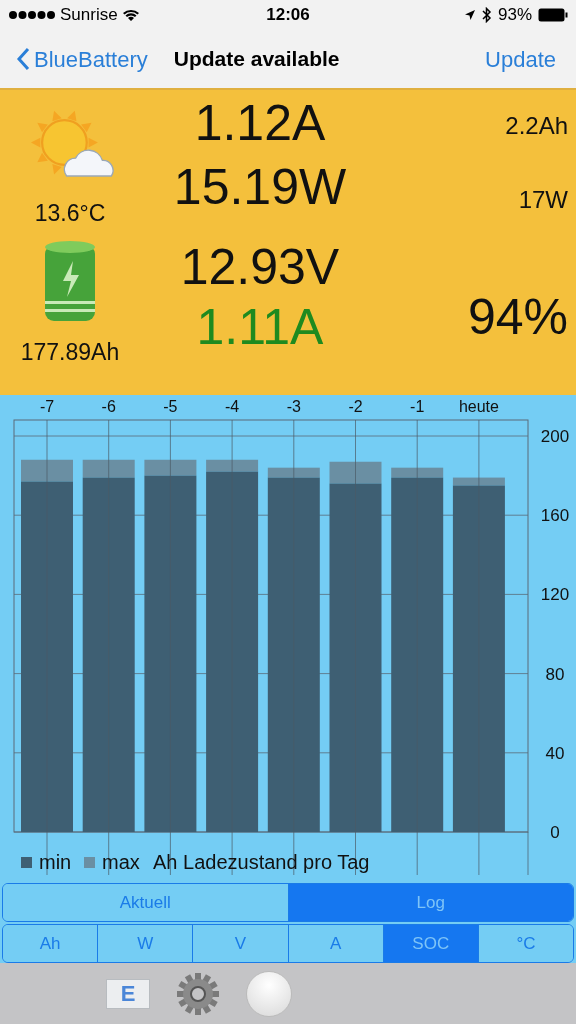  I want to click on soc-reading: 94%, so click(517, 317).